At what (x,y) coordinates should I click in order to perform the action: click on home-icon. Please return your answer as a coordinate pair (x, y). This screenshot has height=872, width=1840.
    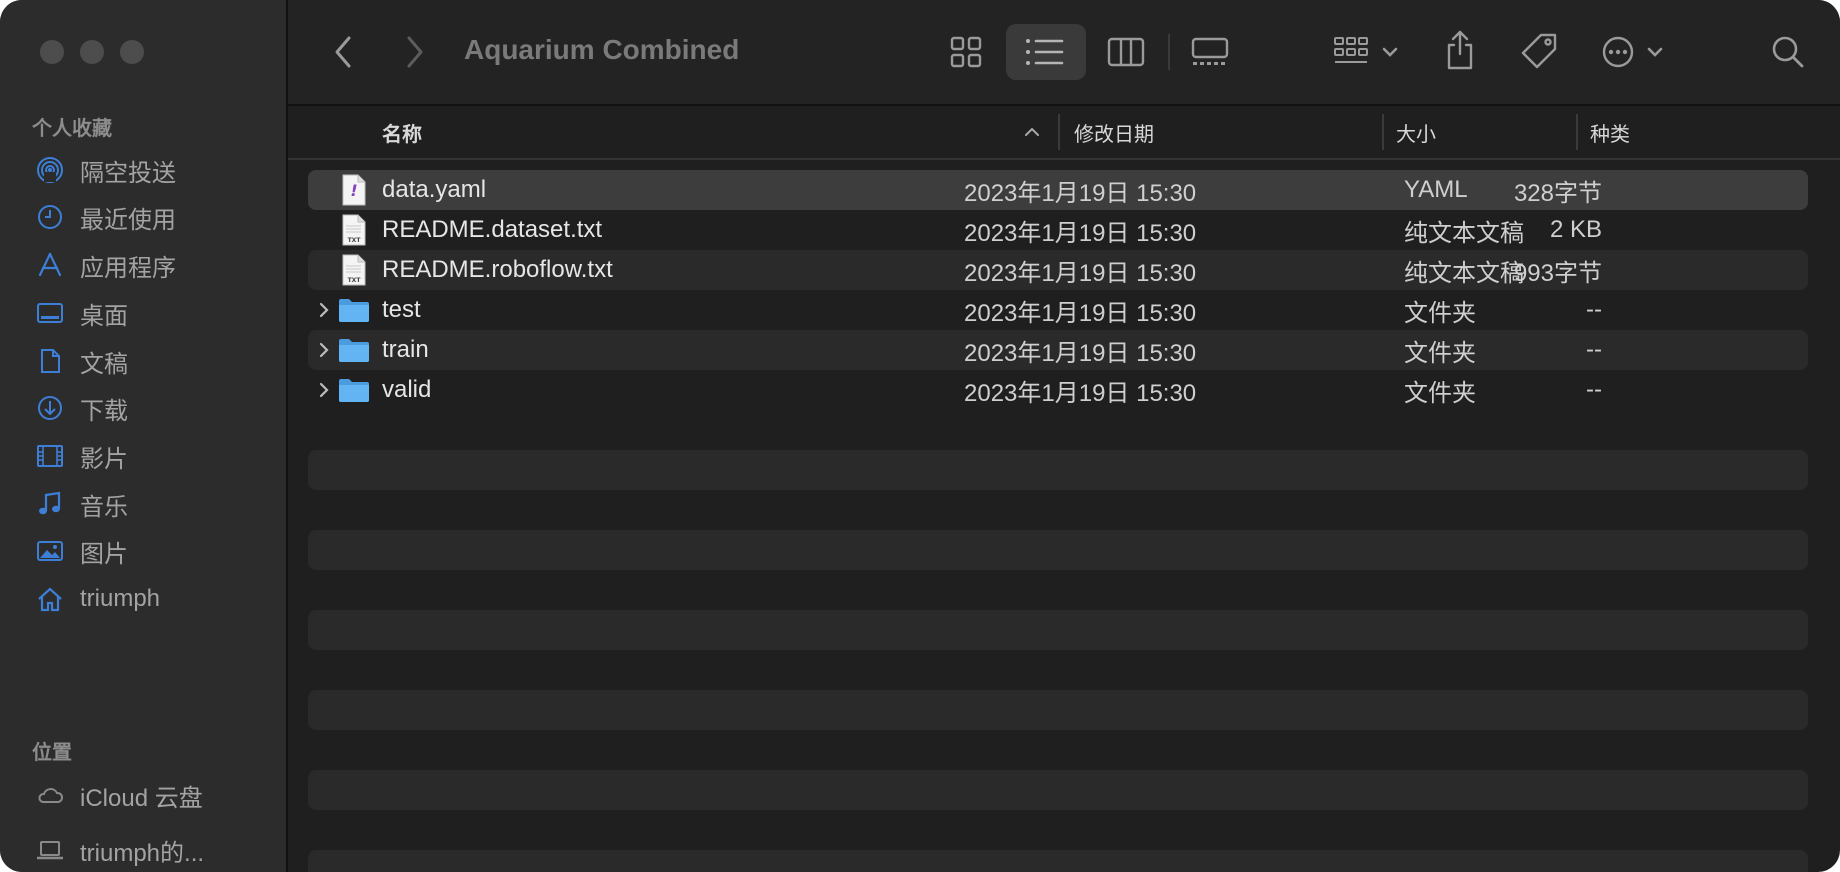
    Looking at the image, I should click on (50, 599).